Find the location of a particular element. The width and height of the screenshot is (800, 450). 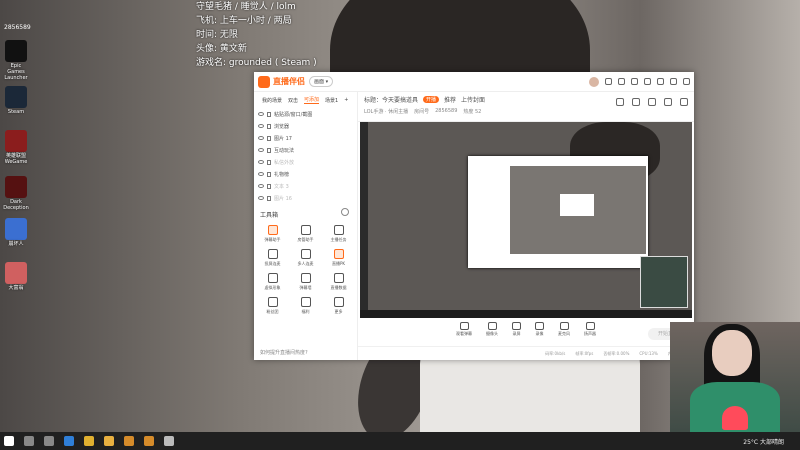

small-camera-preview is located at coordinates (664, 282).